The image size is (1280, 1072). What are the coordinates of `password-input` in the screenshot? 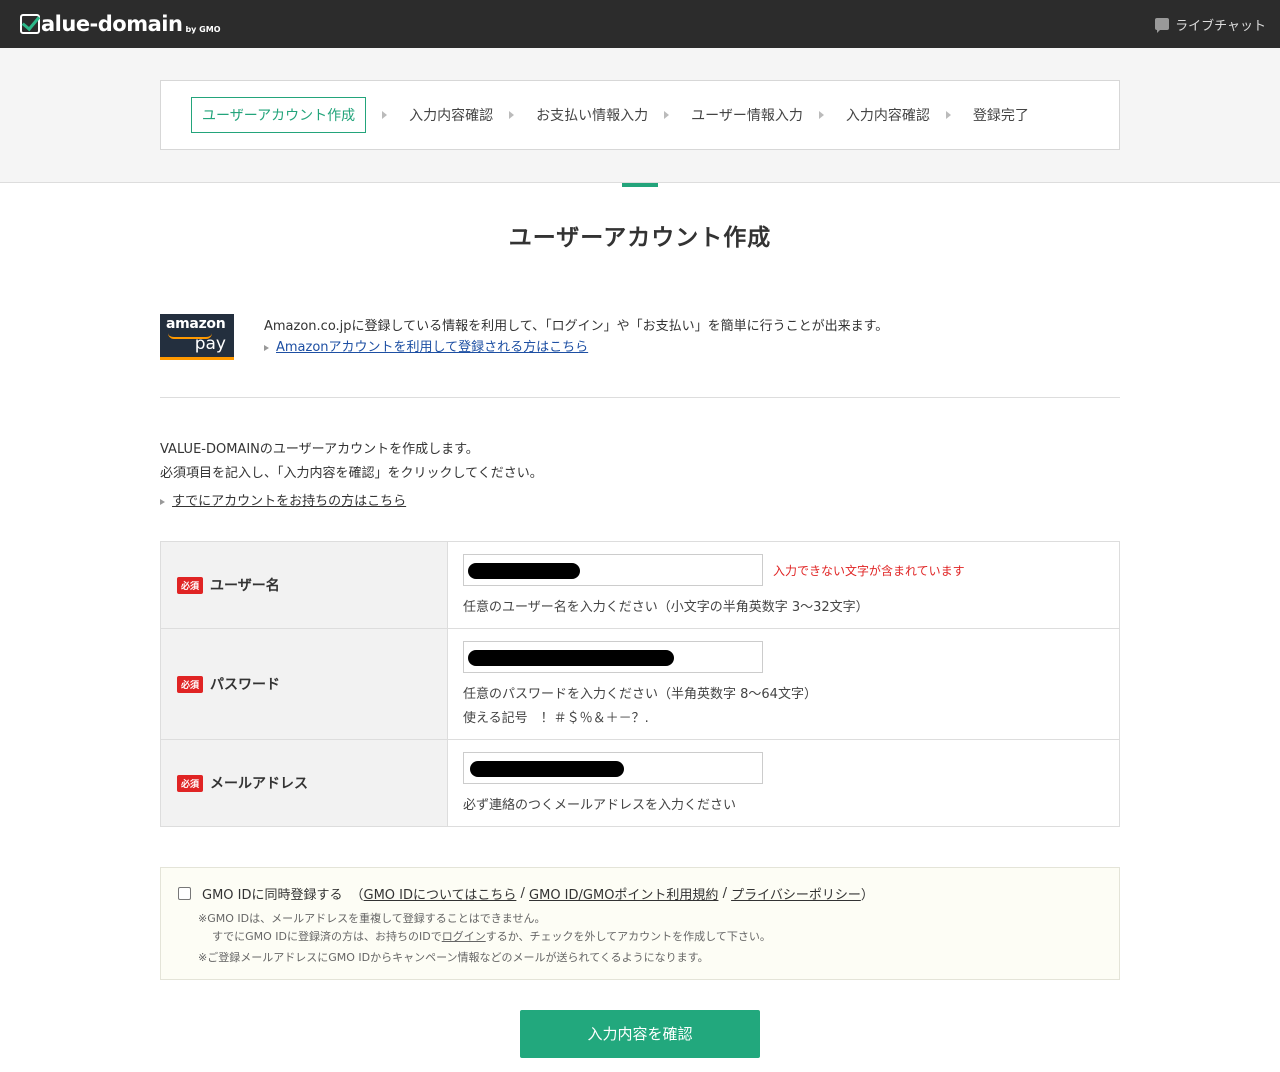 It's located at (613, 657).